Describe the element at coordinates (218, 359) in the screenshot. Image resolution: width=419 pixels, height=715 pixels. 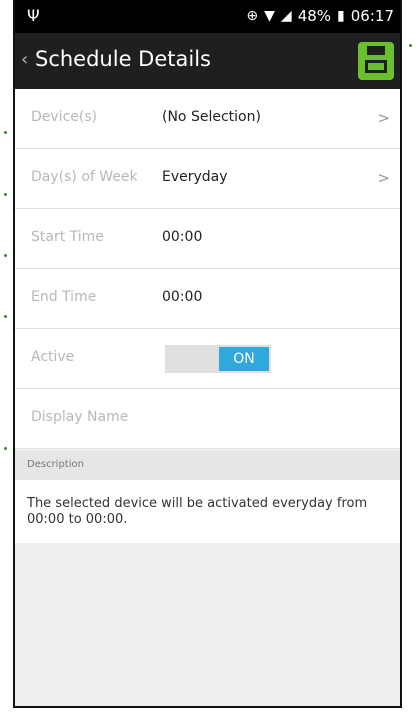
I see `active-toggle: ON` at that location.